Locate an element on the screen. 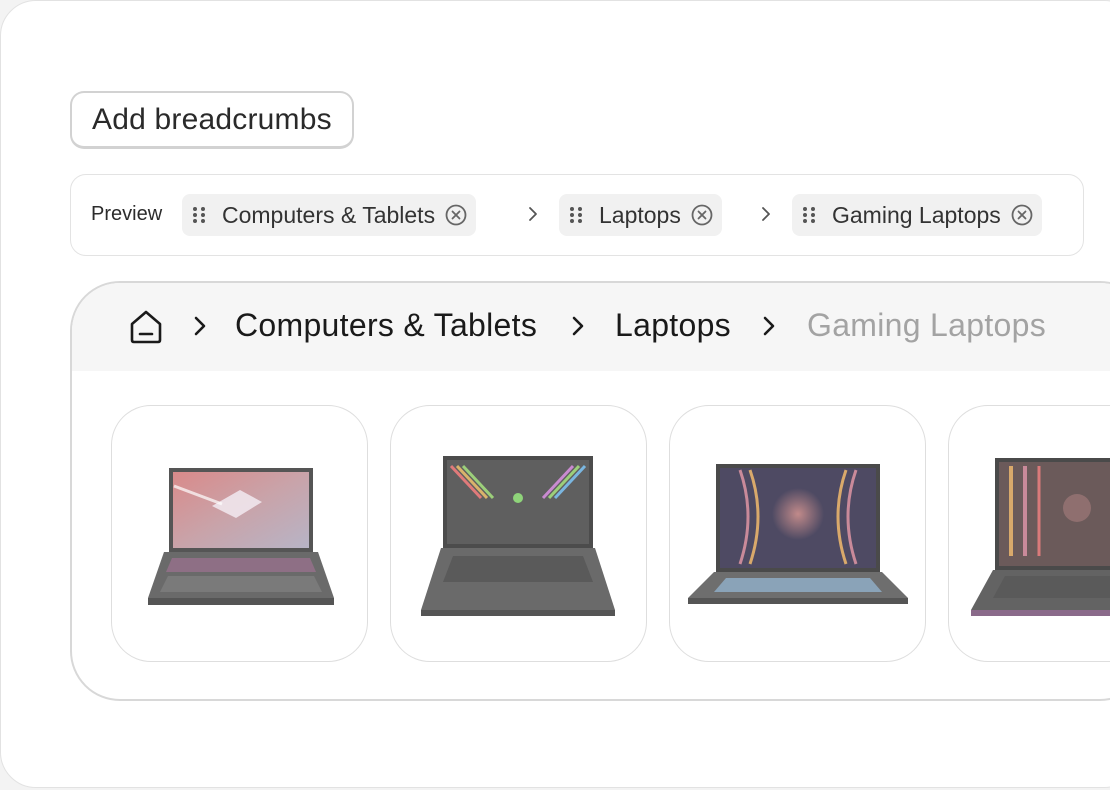 The height and width of the screenshot is (790, 1110). chip-label: Laptops is located at coordinates (640, 214).